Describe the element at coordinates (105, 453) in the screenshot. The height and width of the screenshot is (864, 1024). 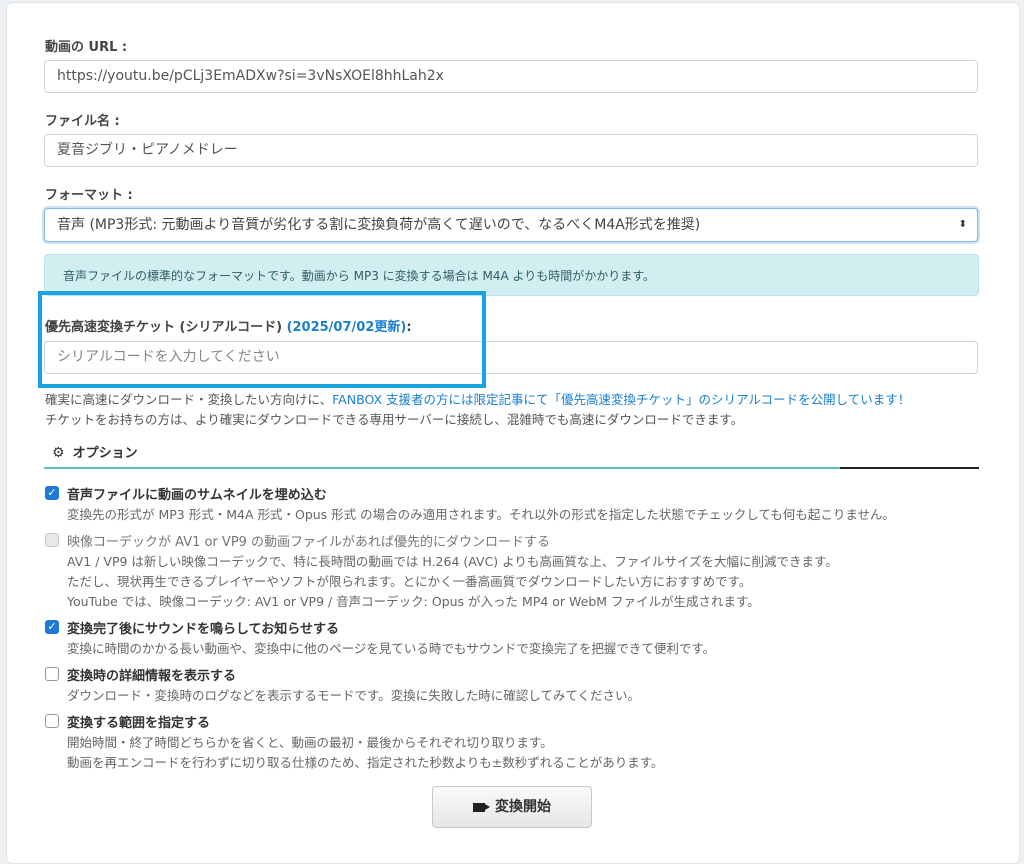
I see `options-title: オプション` at that location.